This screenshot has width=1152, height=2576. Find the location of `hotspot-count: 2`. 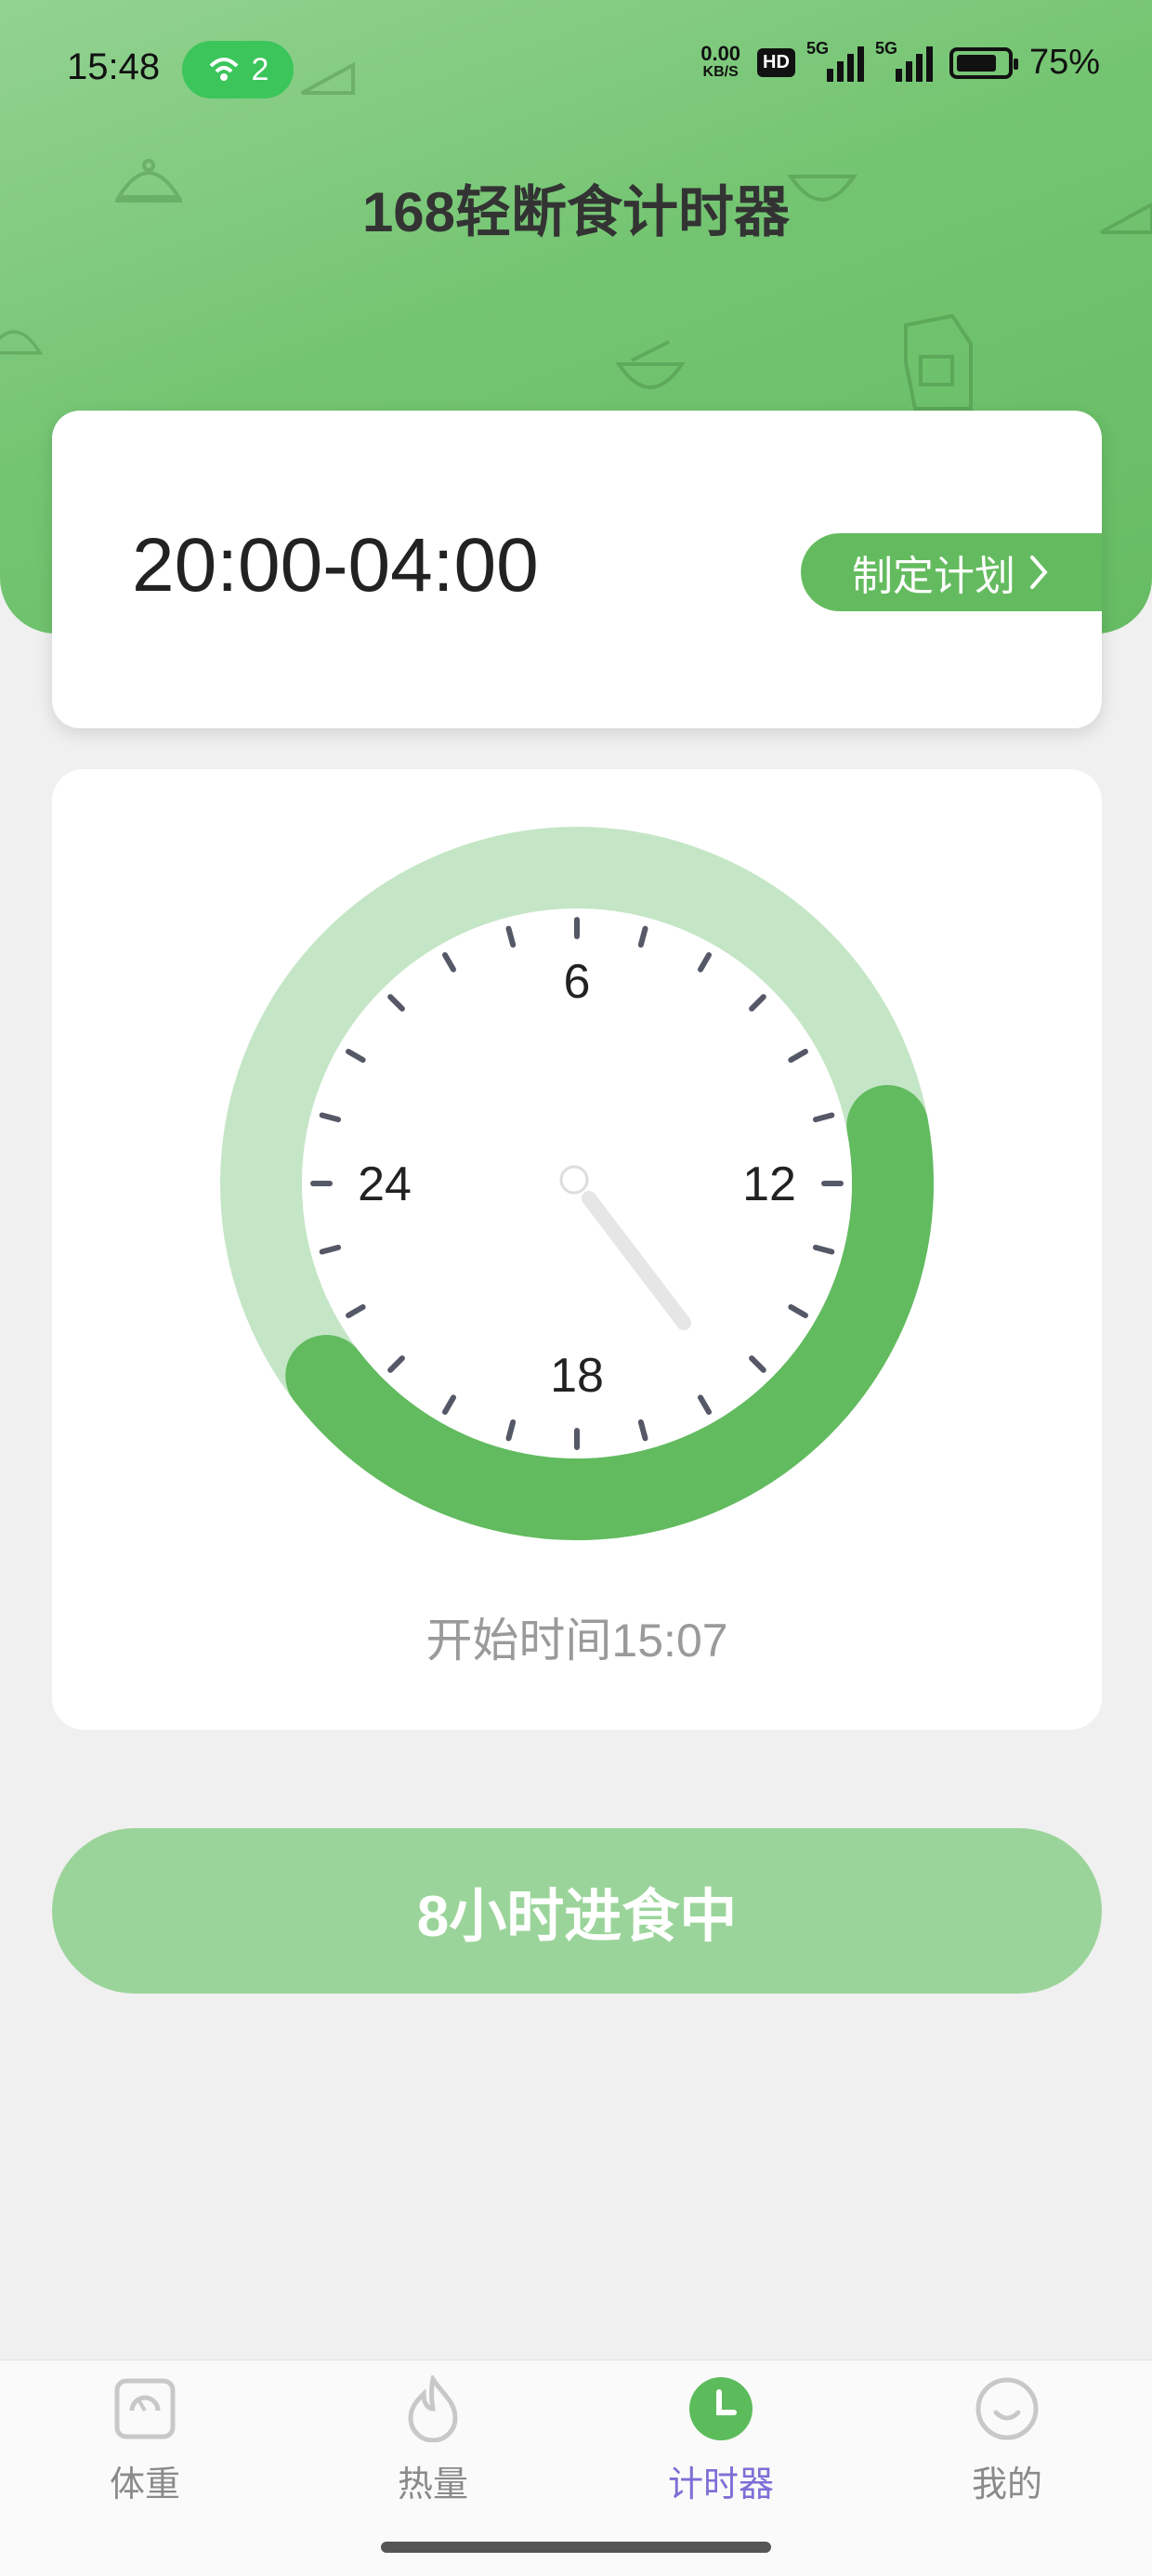

hotspot-count: 2 is located at coordinates (260, 69).